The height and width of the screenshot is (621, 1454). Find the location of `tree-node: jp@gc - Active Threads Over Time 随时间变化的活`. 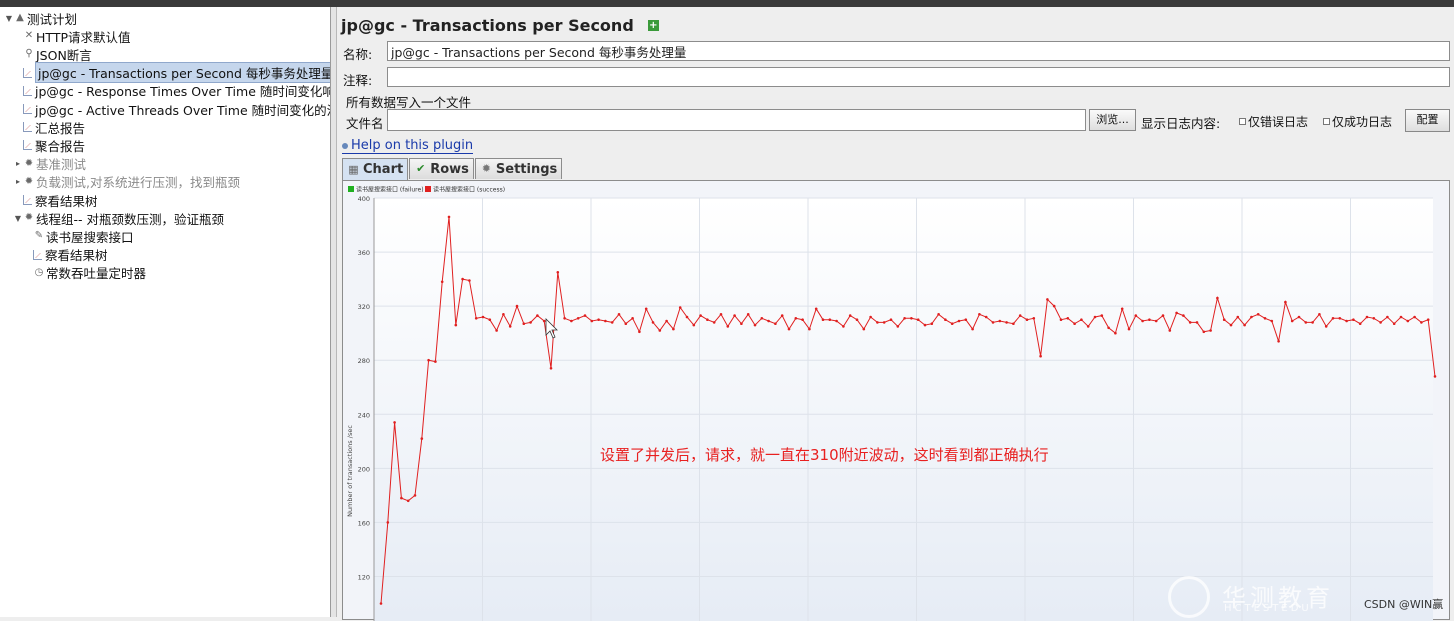

tree-node: jp@gc - Active Threads Over Time 随时间变化的活 is located at coordinates (171, 109).